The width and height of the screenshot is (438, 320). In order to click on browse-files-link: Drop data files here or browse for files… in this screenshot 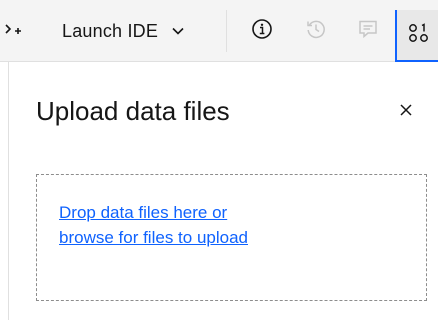, I will do `click(153, 225)`.